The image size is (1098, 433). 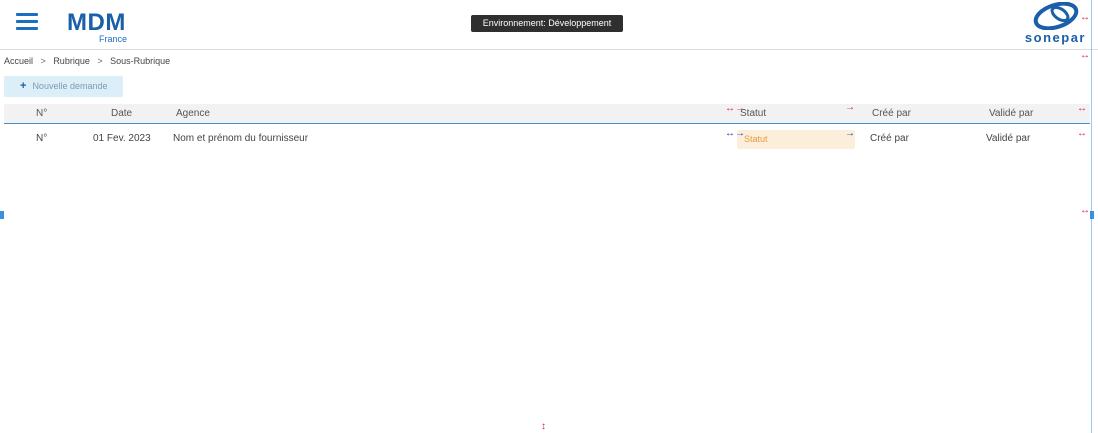 What do you see at coordinates (140, 61) in the screenshot?
I see `breadcrumb-item-sous-rubrique: Sous-Rubrique` at bounding box center [140, 61].